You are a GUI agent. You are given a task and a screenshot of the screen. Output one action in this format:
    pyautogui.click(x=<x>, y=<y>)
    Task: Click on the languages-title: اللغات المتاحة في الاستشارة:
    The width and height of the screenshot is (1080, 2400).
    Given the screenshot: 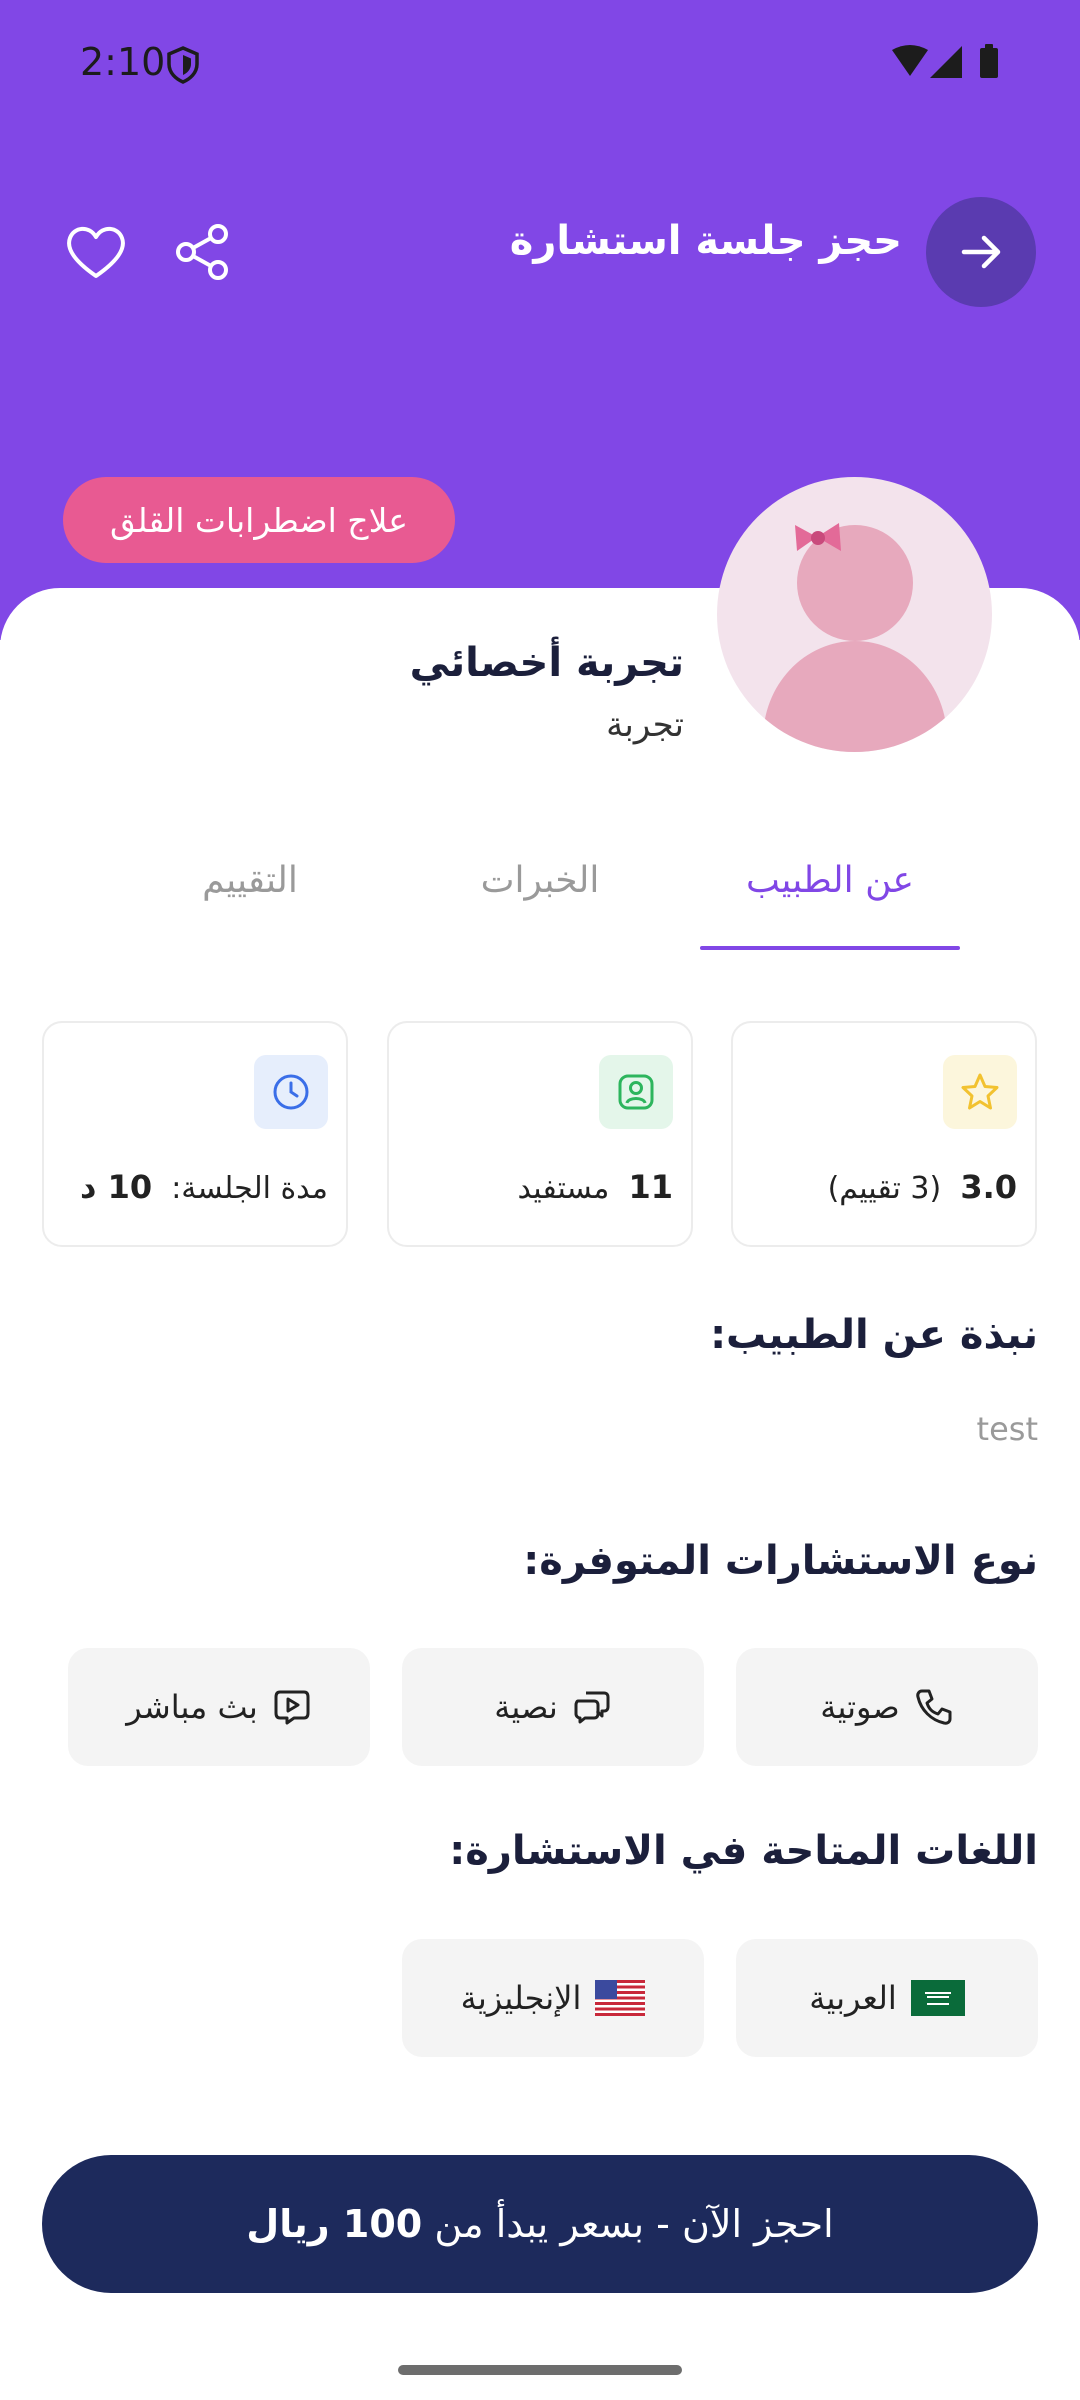 What is the action you would take?
    pyautogui.click(x=743, y=1851)
    